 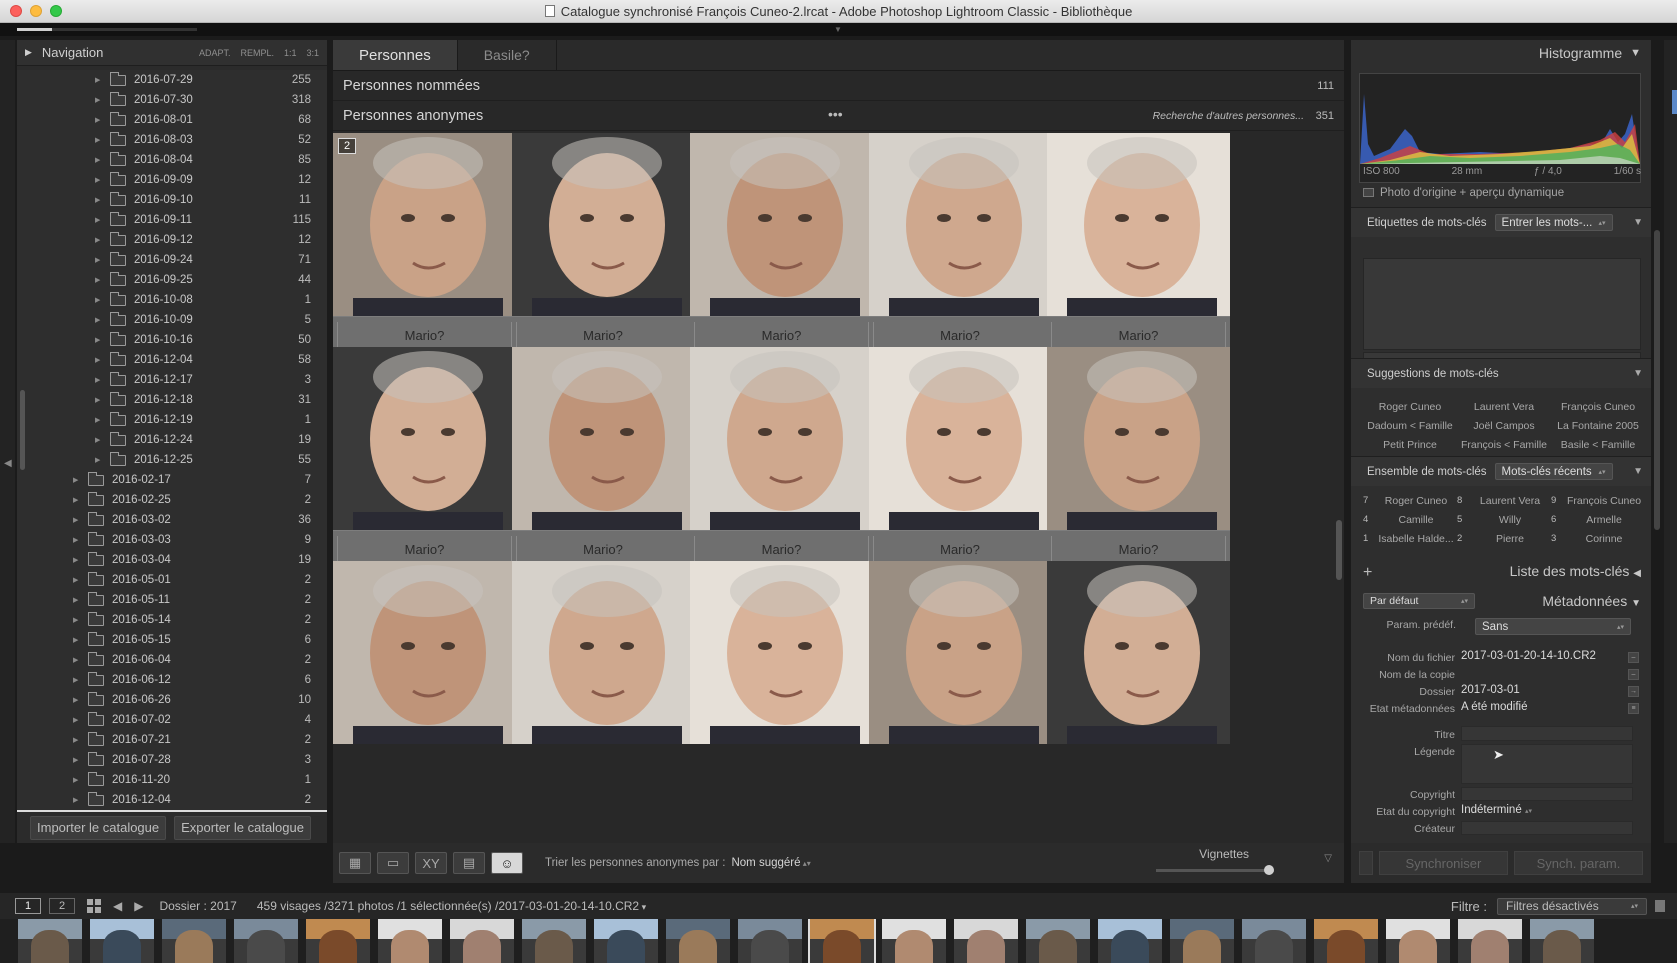 What do you see at coordinates (94, 906) in the screenshot?
I see `grid-icon` at bounding box center [94, 906].